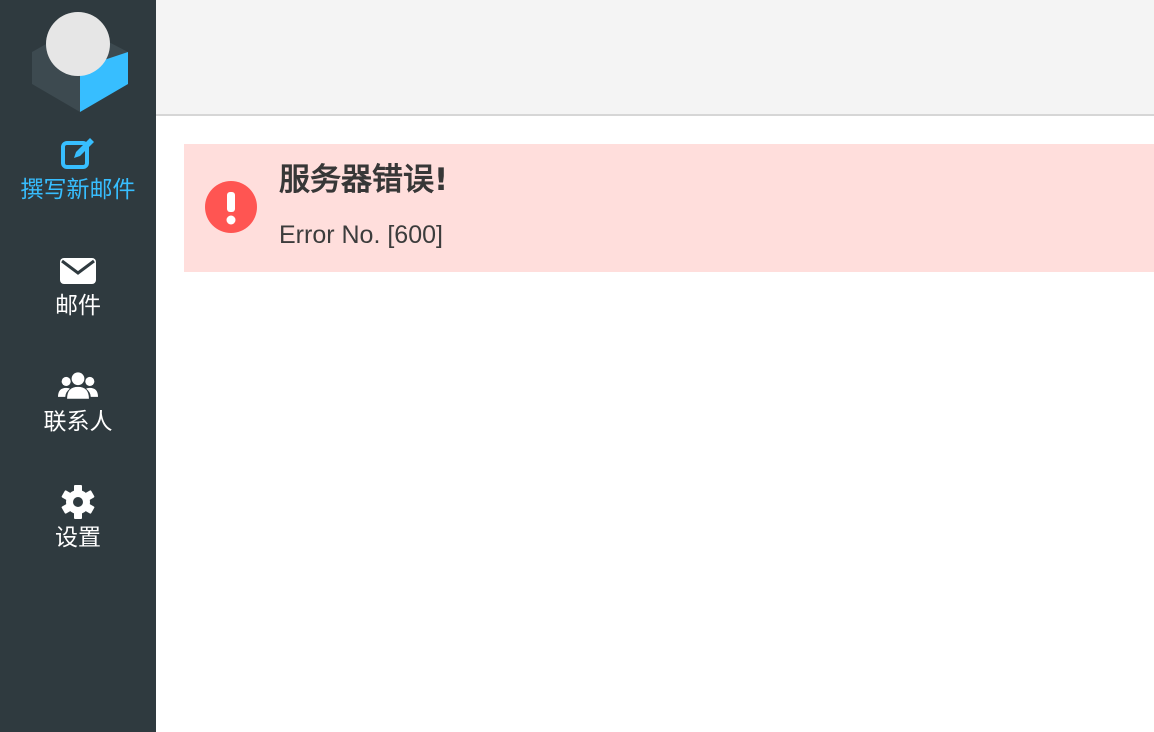 The image size is (1154, 732). I want to click on error-message: Error No. [600], so click(361, 235).